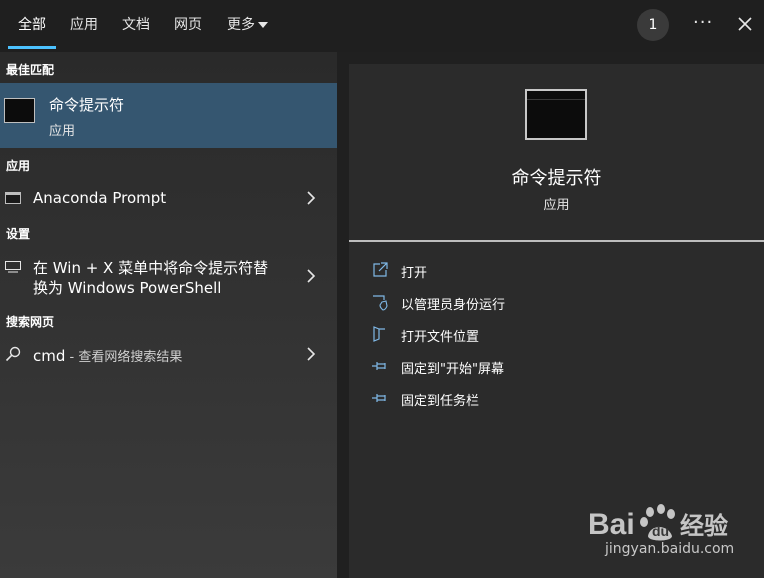 This screenshot has height=578, width=764. What do you see at coordinates (13, 267) in the screenshot?
I see `display-settings-icon` at bounding box center [13, 267].